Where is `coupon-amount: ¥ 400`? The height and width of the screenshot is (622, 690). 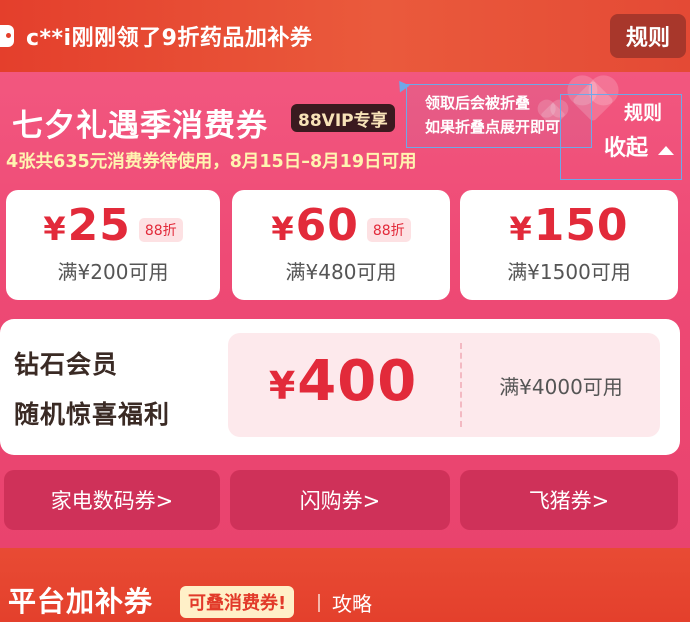 coupon-amount: ¥ 400 is located at coordinates (343, 381).